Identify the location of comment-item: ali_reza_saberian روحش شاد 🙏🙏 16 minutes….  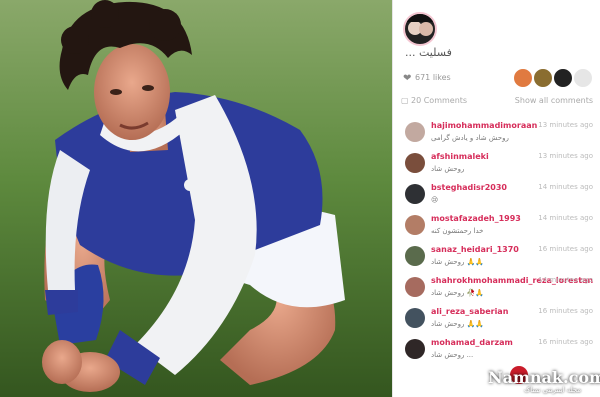
(497, 319).